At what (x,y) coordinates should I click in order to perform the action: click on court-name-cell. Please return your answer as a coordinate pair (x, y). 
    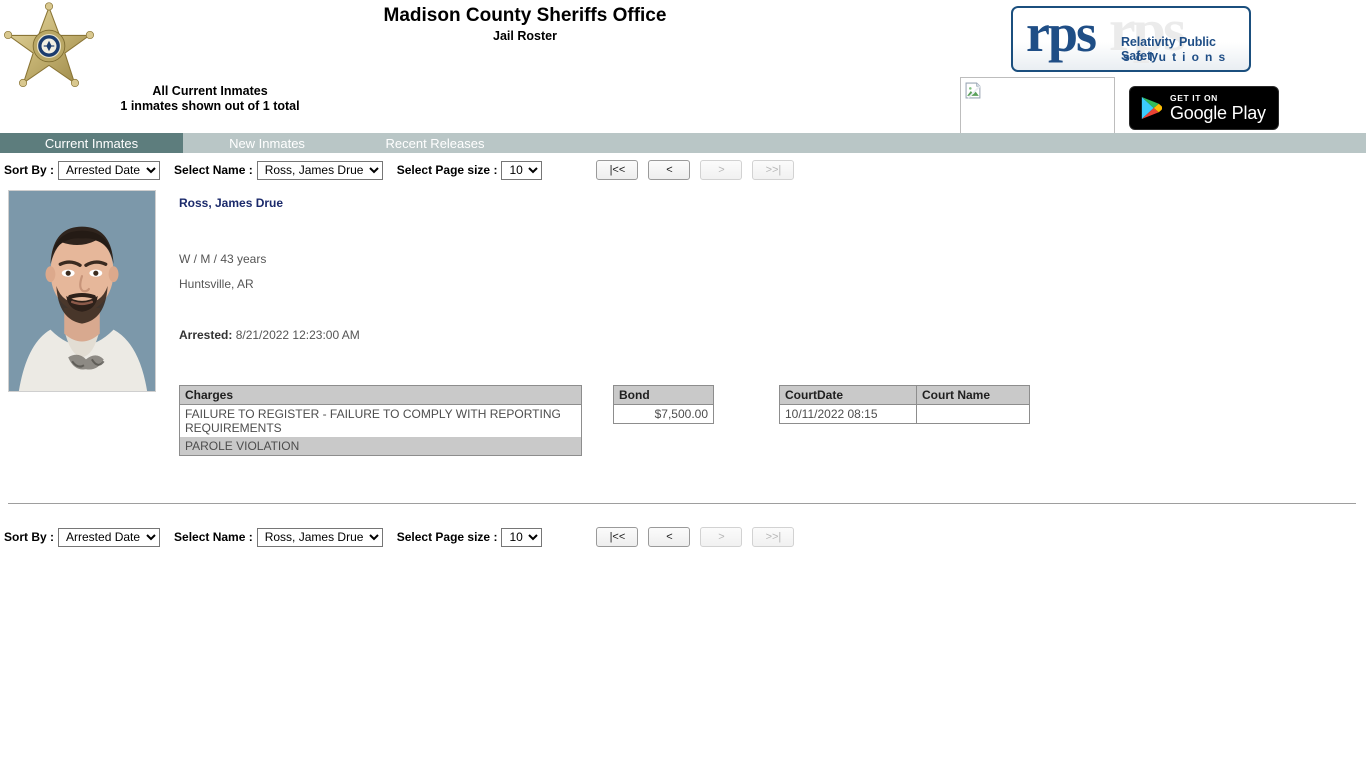
    Looking at the image, I should click on (973, 414).